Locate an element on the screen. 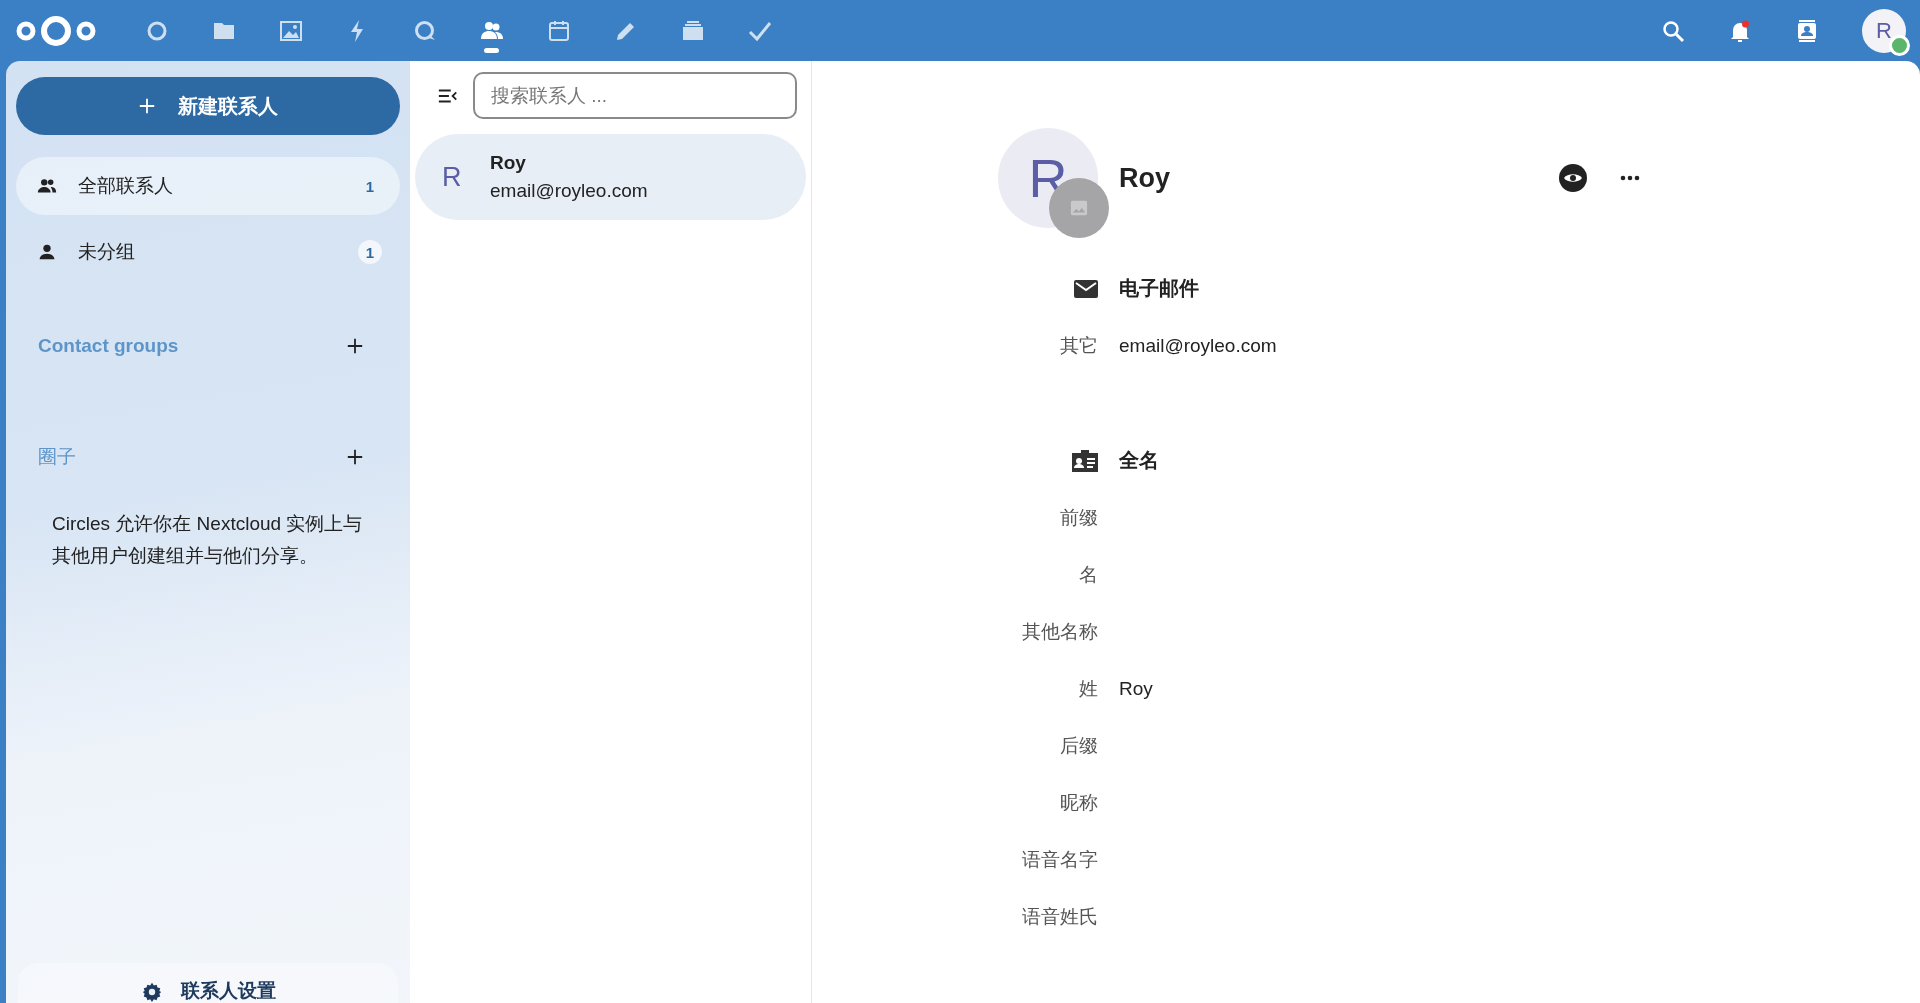 Image resolution: width=1920 pixels, height=1003 pixels. section-heading: 圈子 is located at coordinates (57, 457).